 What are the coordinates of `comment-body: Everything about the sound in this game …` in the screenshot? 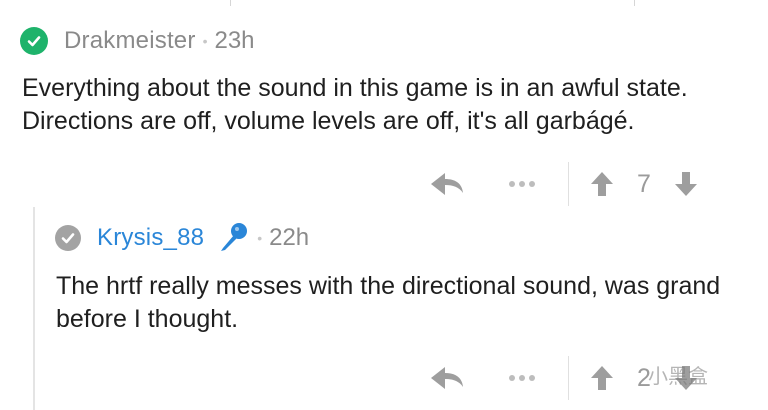 It's located at (355, 104).